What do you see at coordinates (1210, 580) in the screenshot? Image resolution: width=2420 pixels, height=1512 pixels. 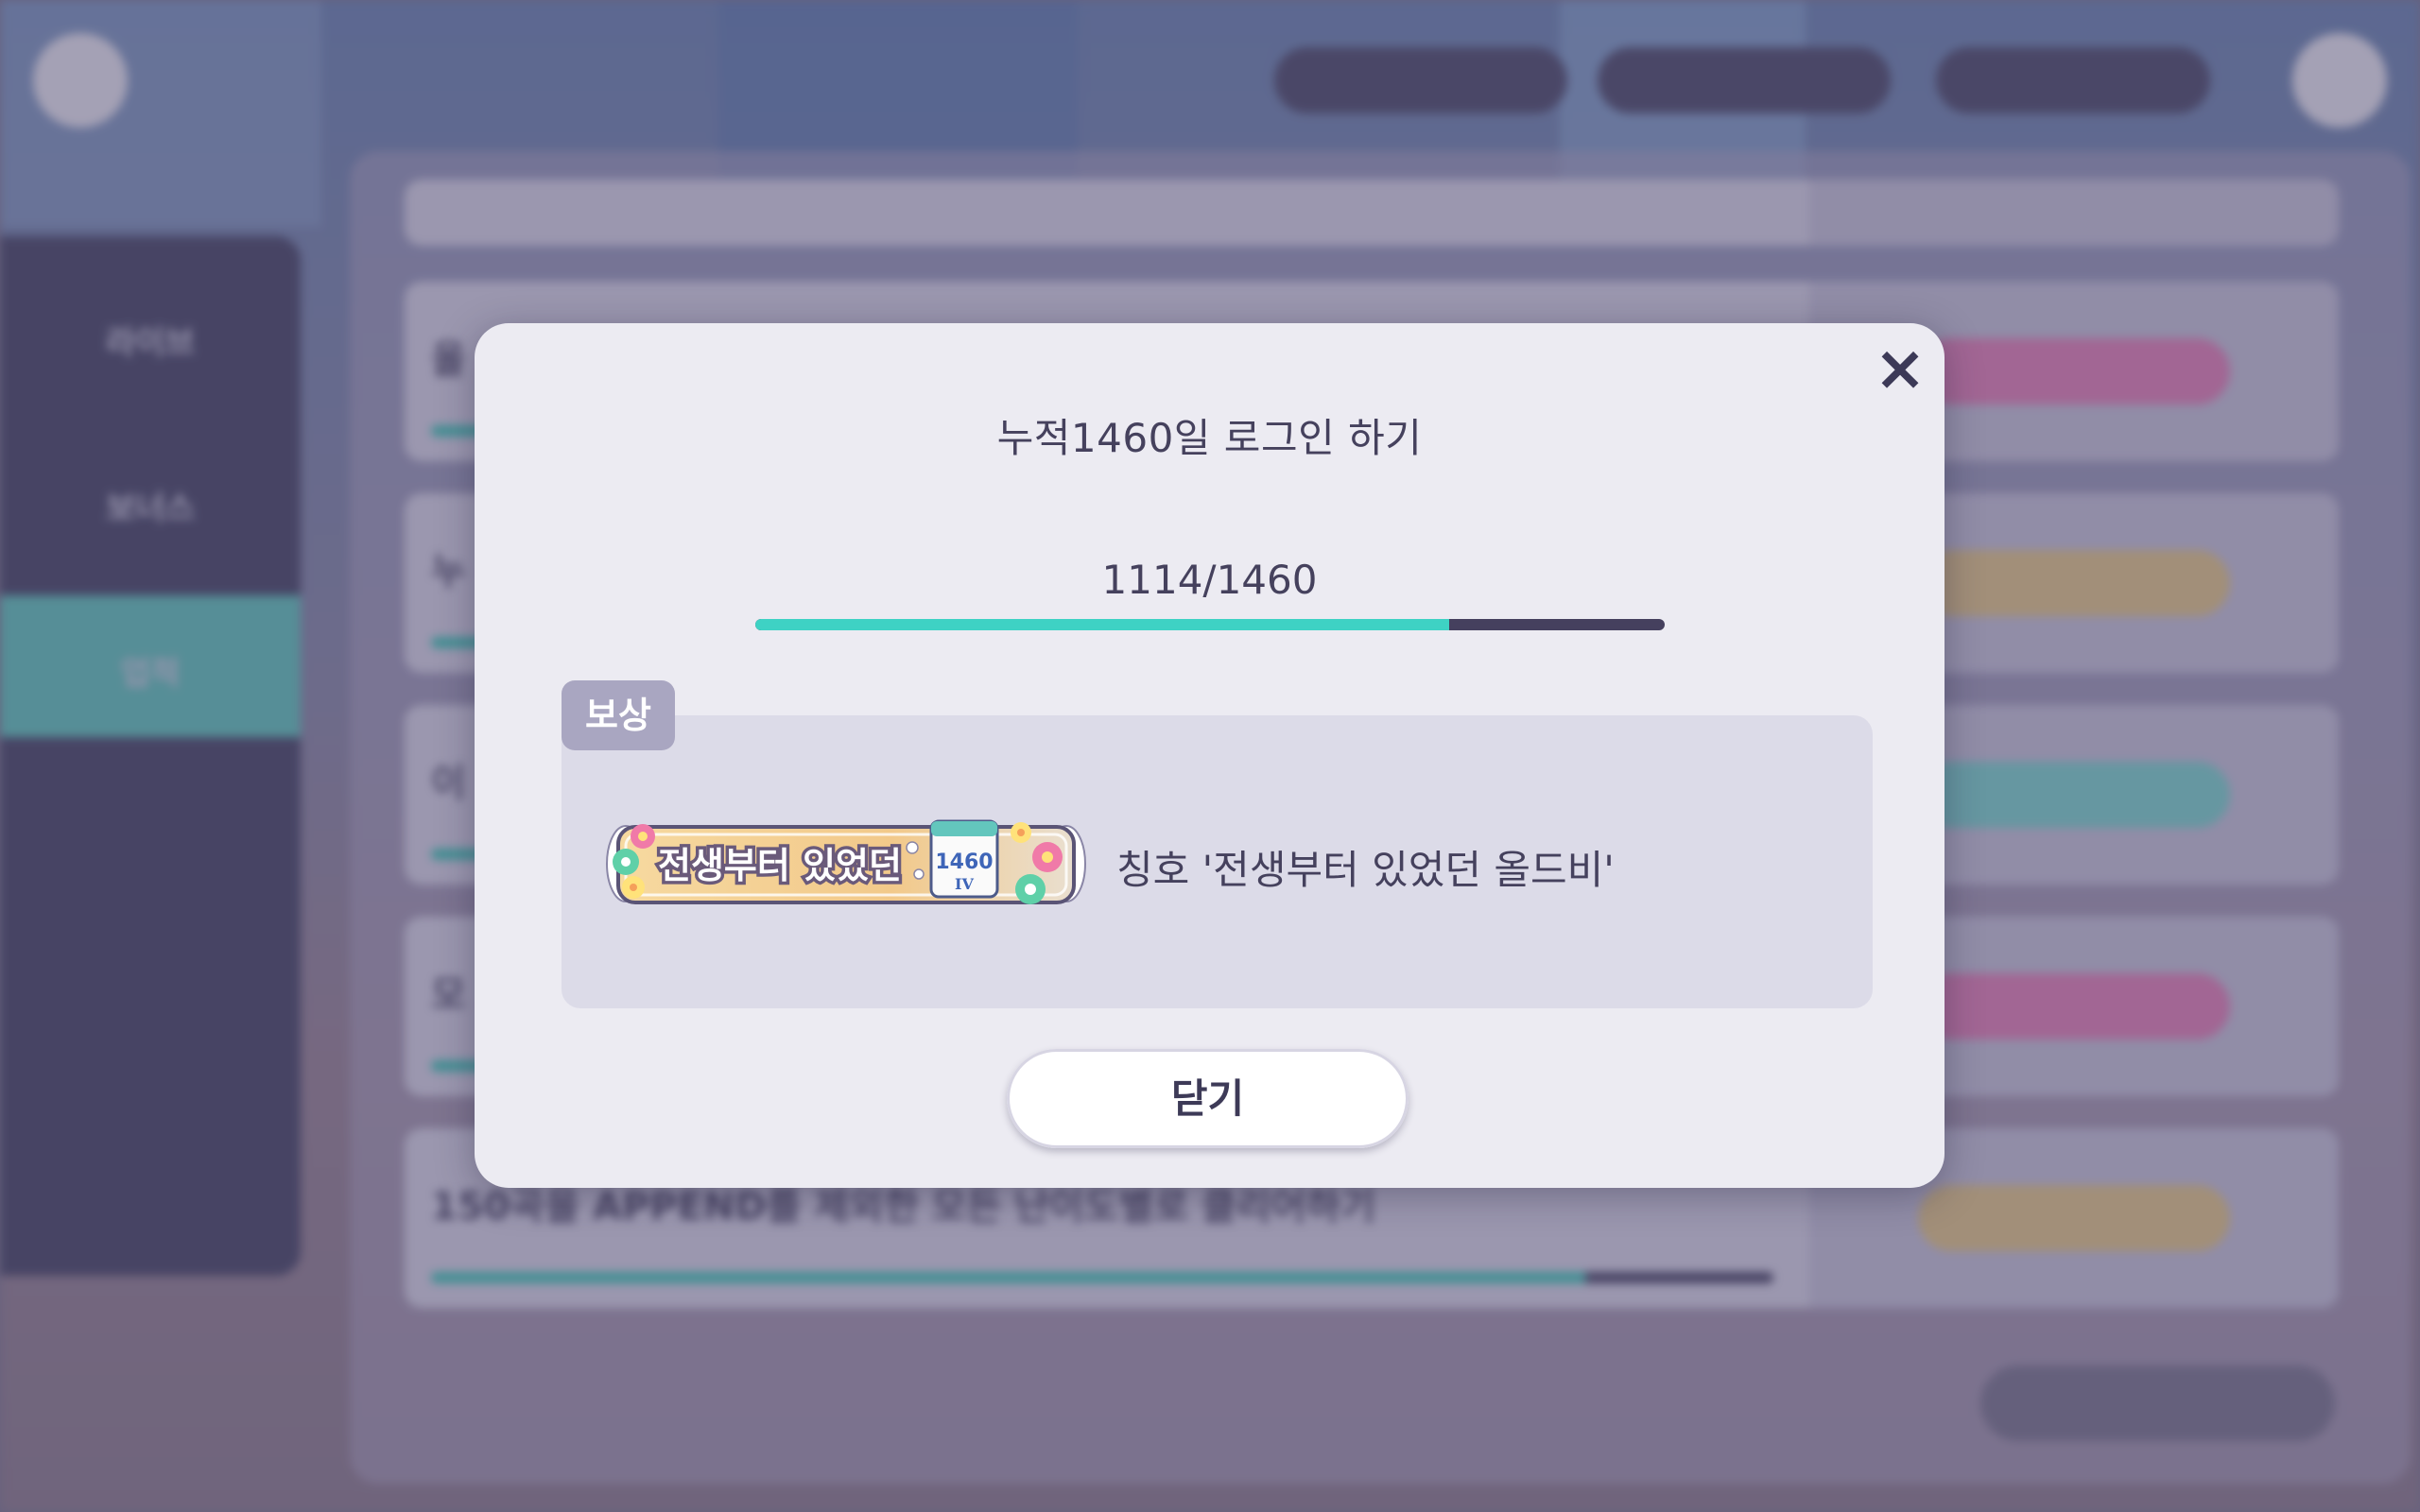 I see `progress-text: 1114/1460` at bounding box center [1210, 580].